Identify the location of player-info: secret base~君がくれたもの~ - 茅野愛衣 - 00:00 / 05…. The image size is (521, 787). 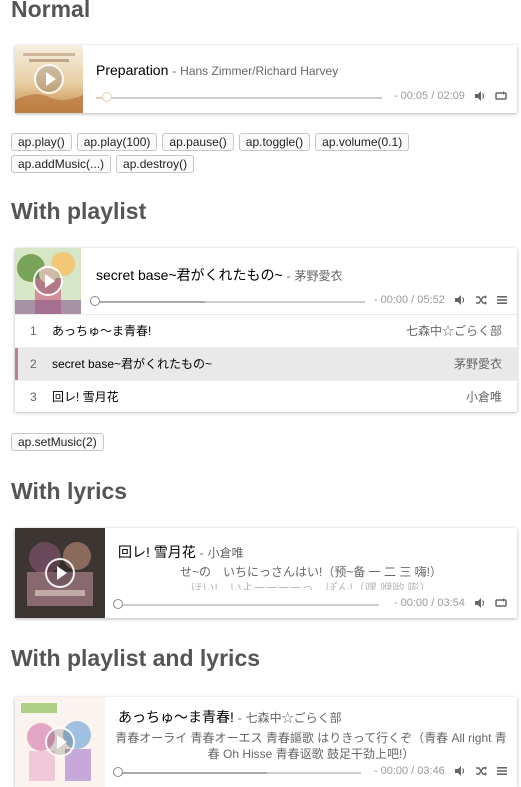
(299, 281).